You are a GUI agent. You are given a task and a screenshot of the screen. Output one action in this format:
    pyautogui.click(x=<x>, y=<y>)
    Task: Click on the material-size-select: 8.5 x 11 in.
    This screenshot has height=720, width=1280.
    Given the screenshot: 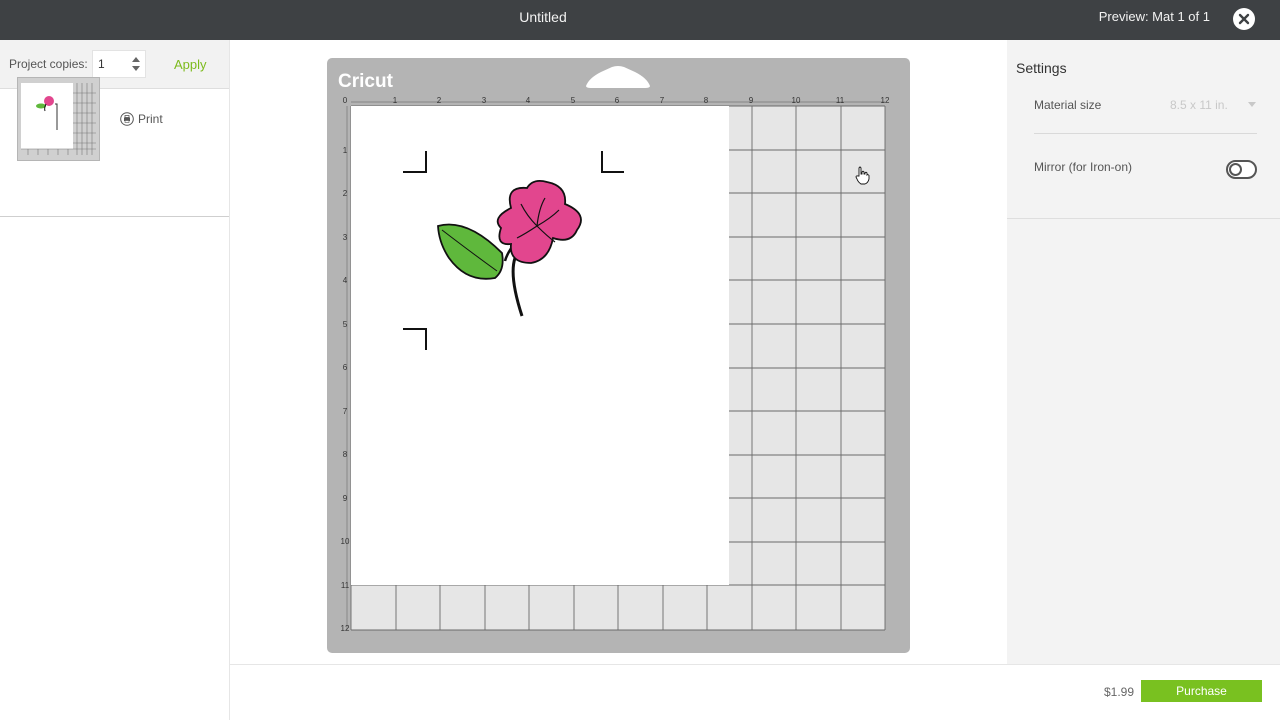 What is the action you would take?
    pyautogui.click(x=1214, y=105)
    